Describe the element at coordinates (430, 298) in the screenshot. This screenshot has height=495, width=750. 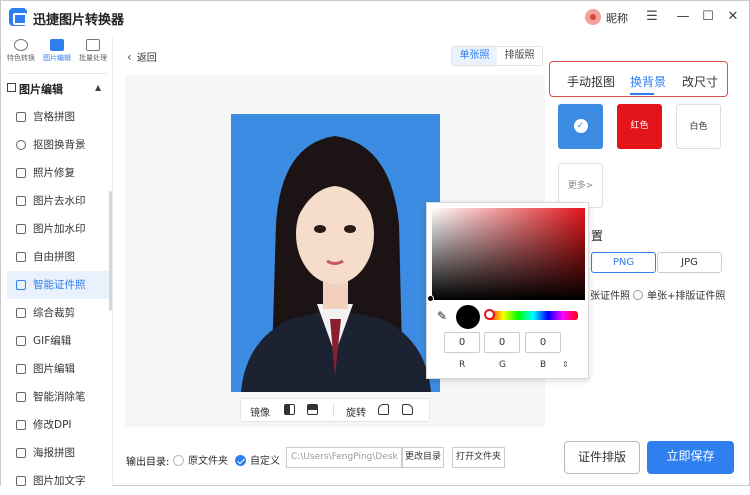
I see `color-cursor` at that location.